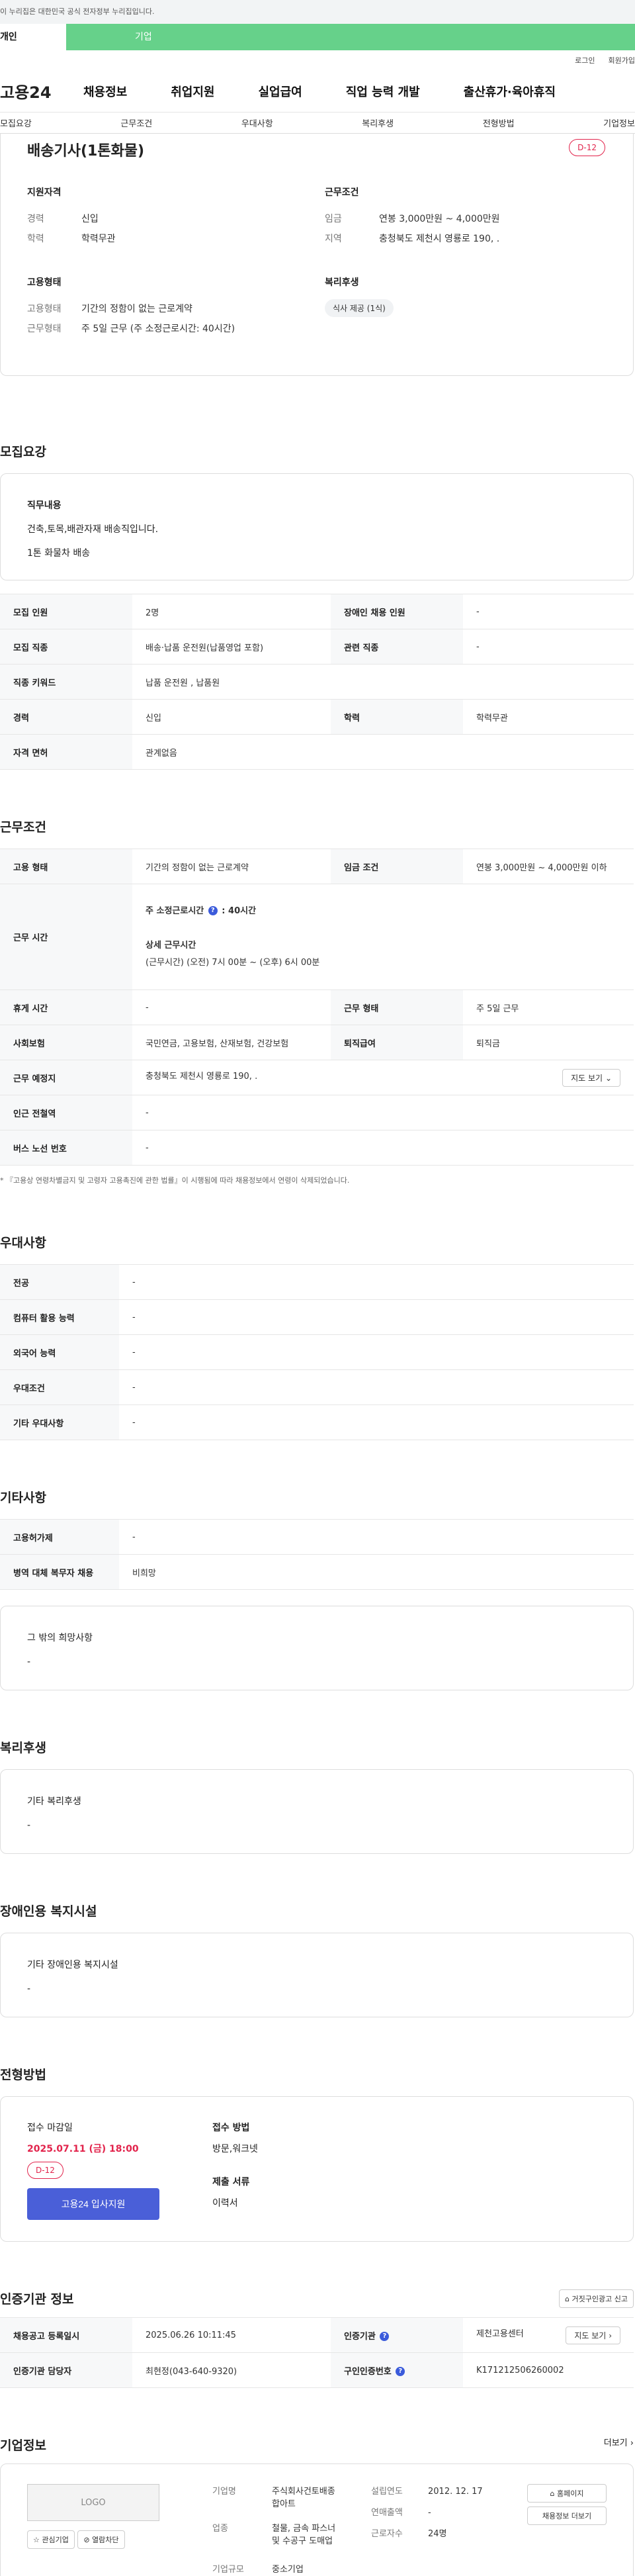 This screenshot has height=2576, width=635. What do you see at coordinates (235, 2165) in the screenshot?
I see `method-col: 접수 방법 방문,워크넷 제출 서류 이력서` at bounding box center [235, 2165].